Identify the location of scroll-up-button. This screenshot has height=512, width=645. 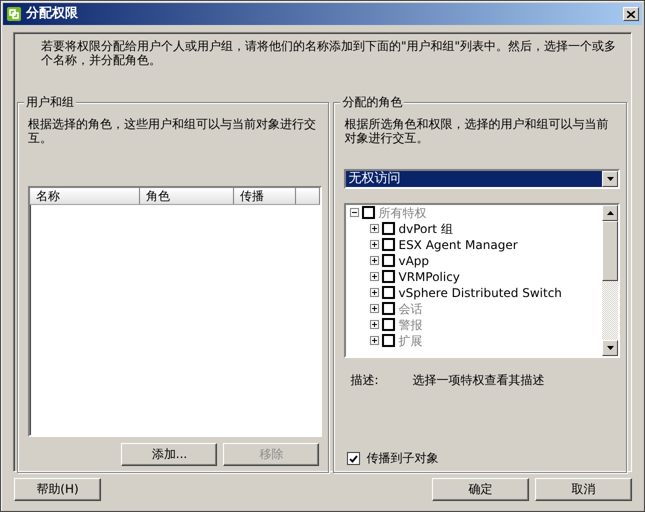
(610, 212).